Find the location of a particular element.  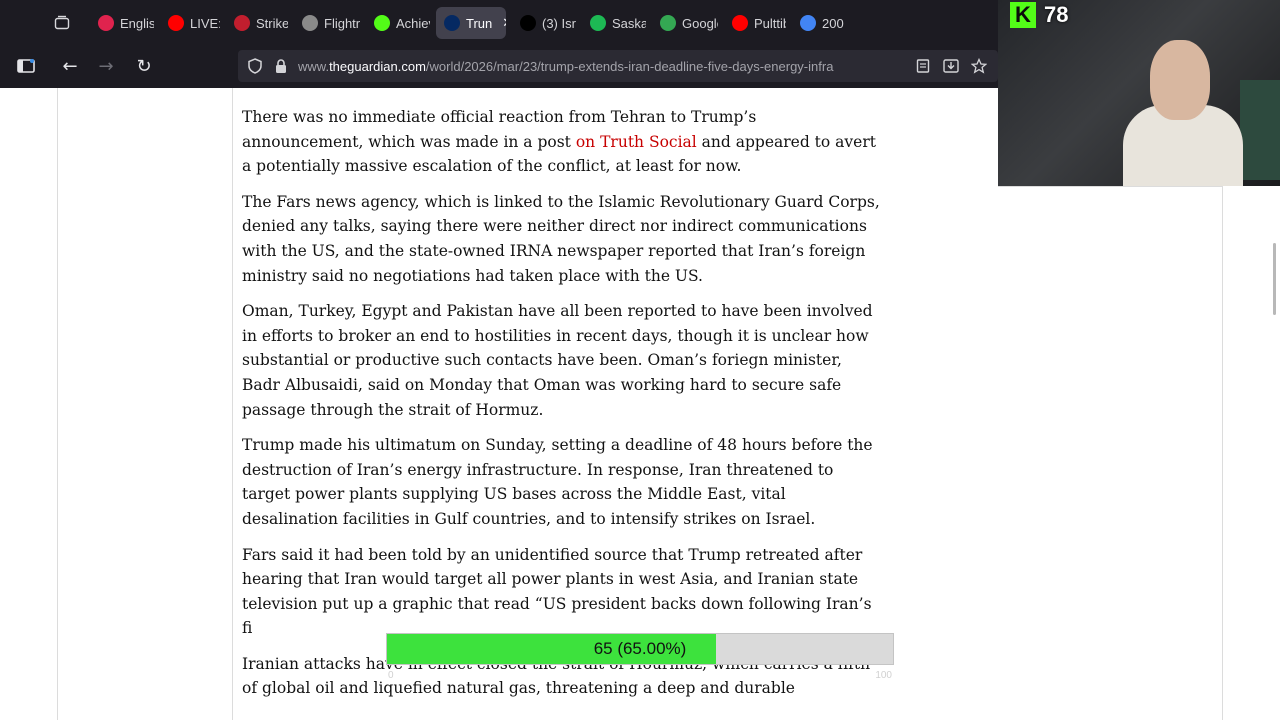

tab-label: LIVE: M is located at coordinates (205, 23).